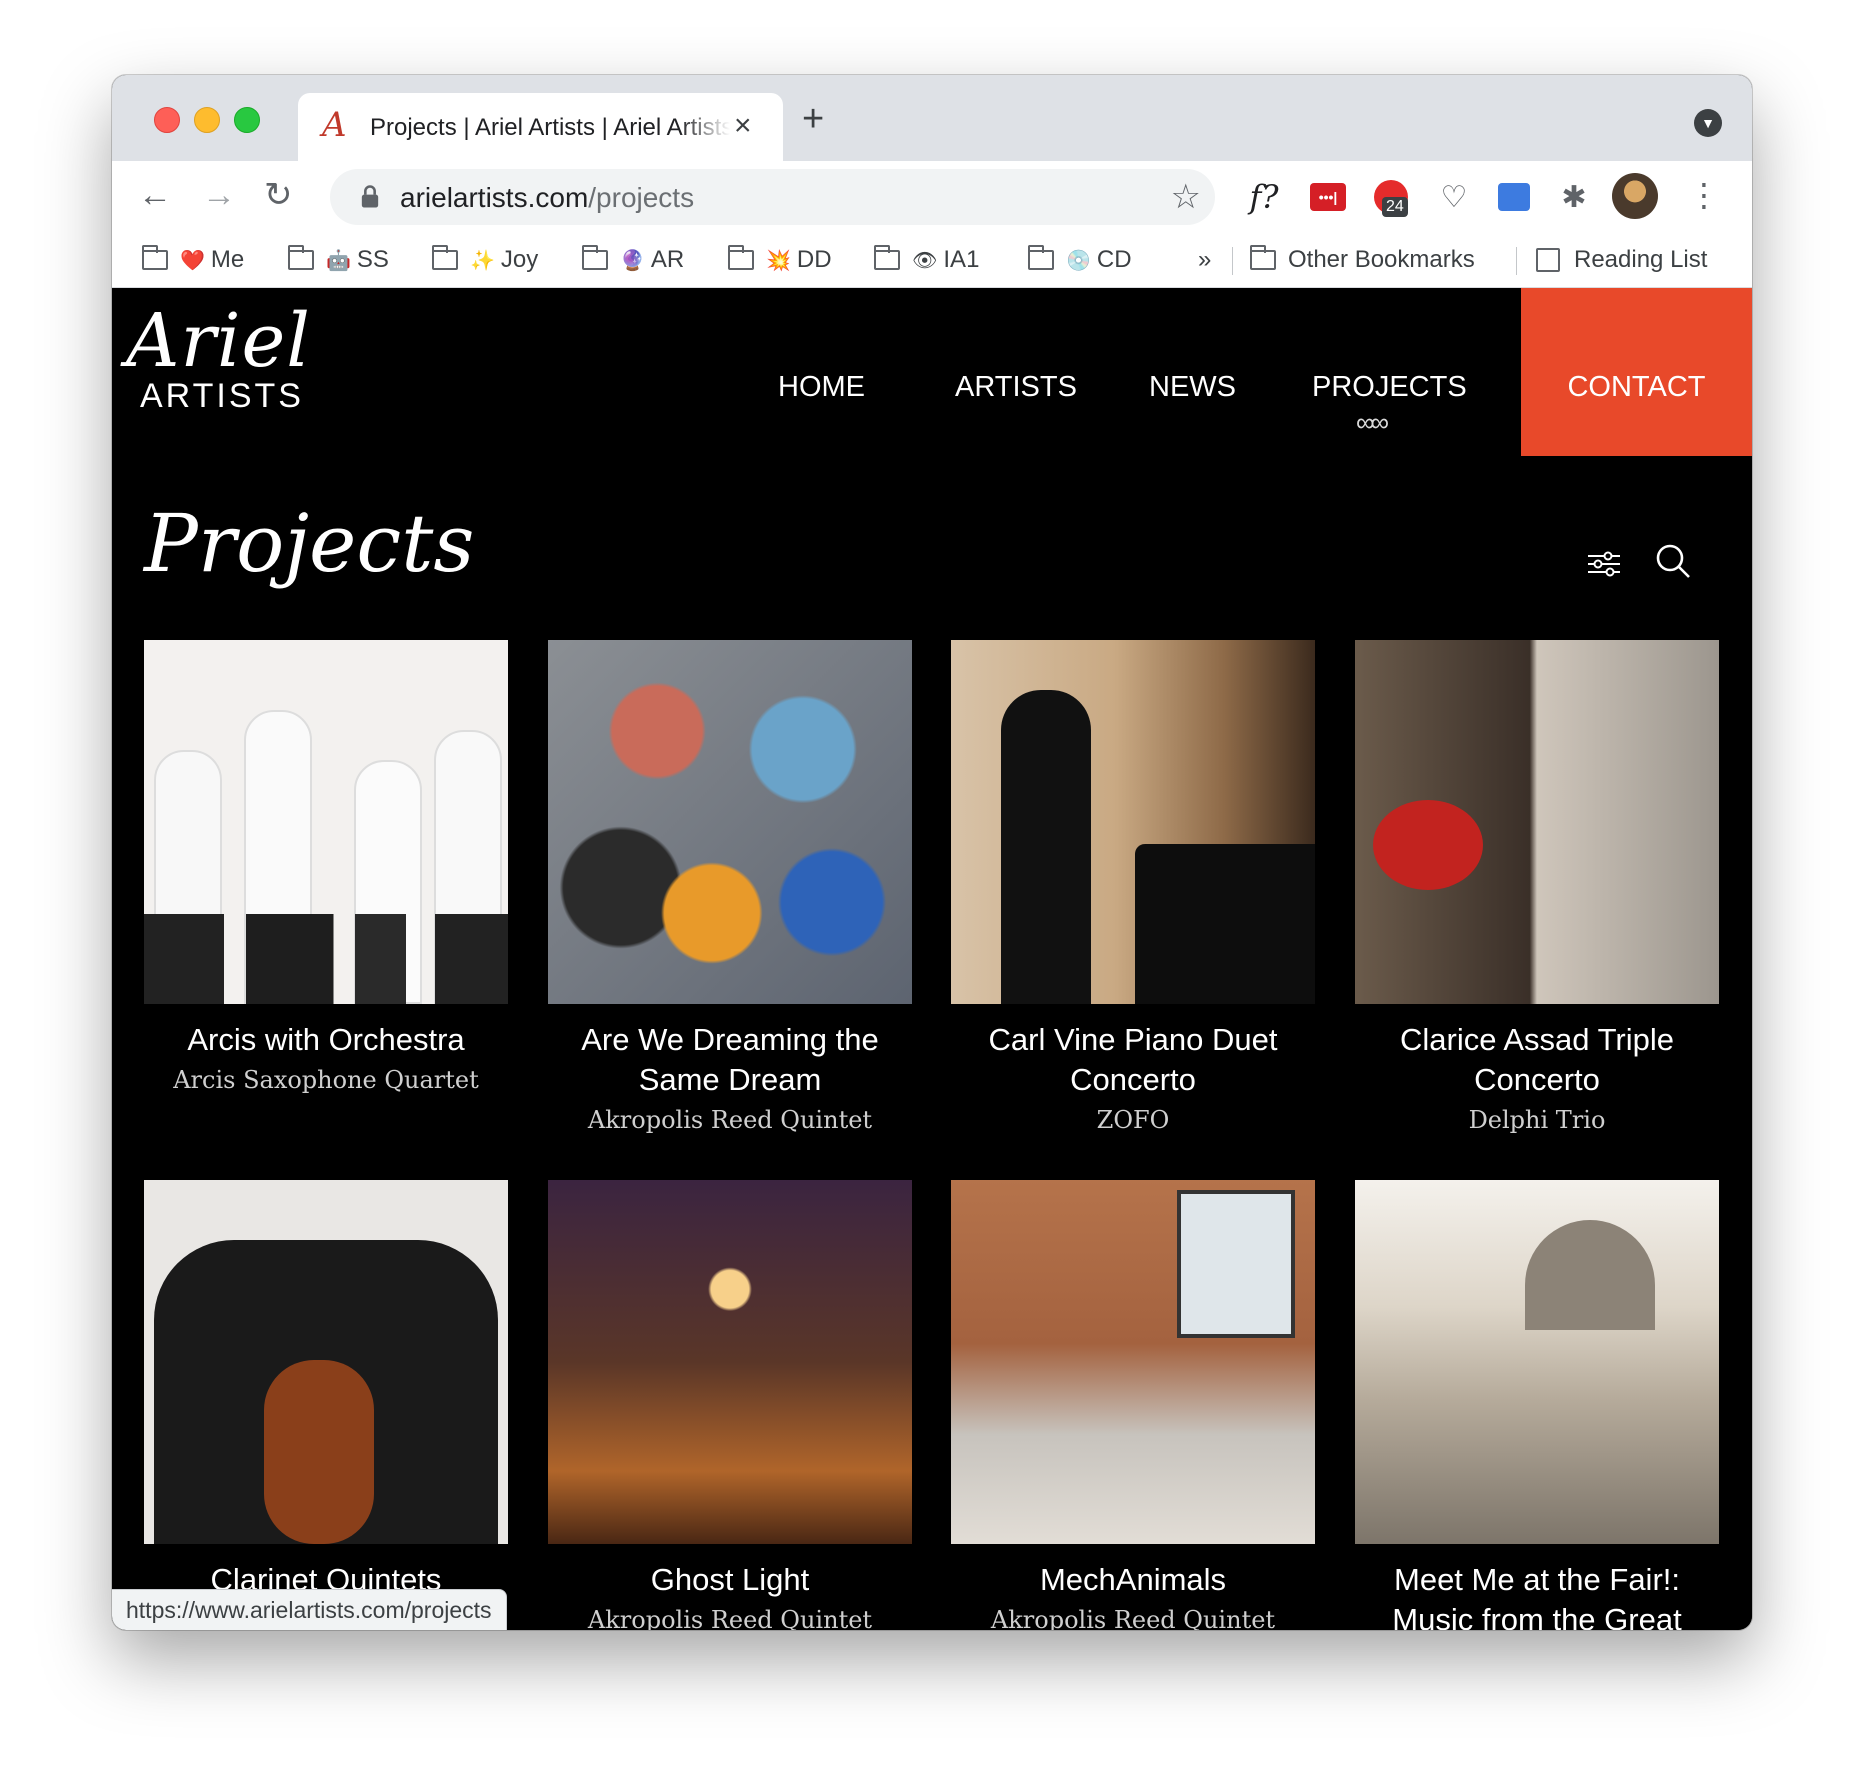 The width and height of the screenshot is (1860, 1774). Describe the element at coordinates (961, 259) in the screenshot. I see `bookmark-label: IA1` at that location.